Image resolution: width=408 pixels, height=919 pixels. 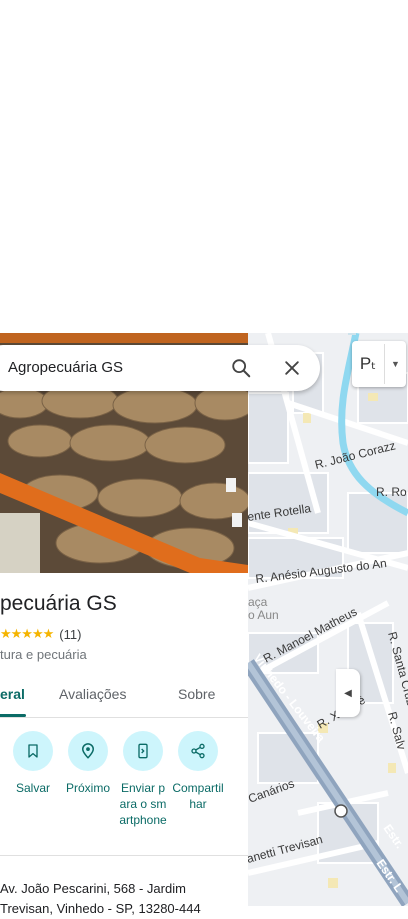 I want to click on review-count: (11), so click(x=70, y=634).